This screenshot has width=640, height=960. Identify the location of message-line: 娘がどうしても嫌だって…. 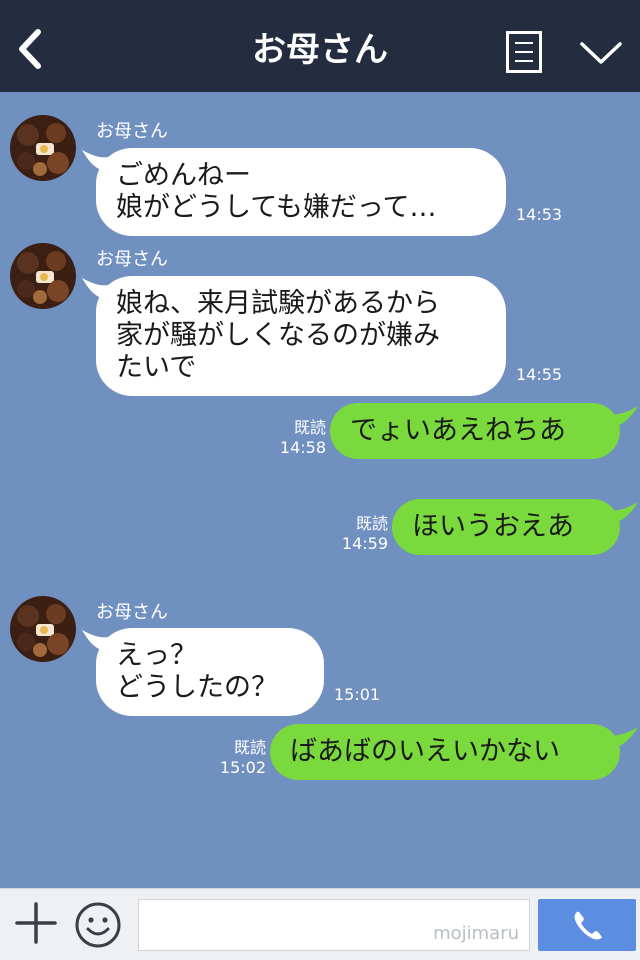
(276, 207).